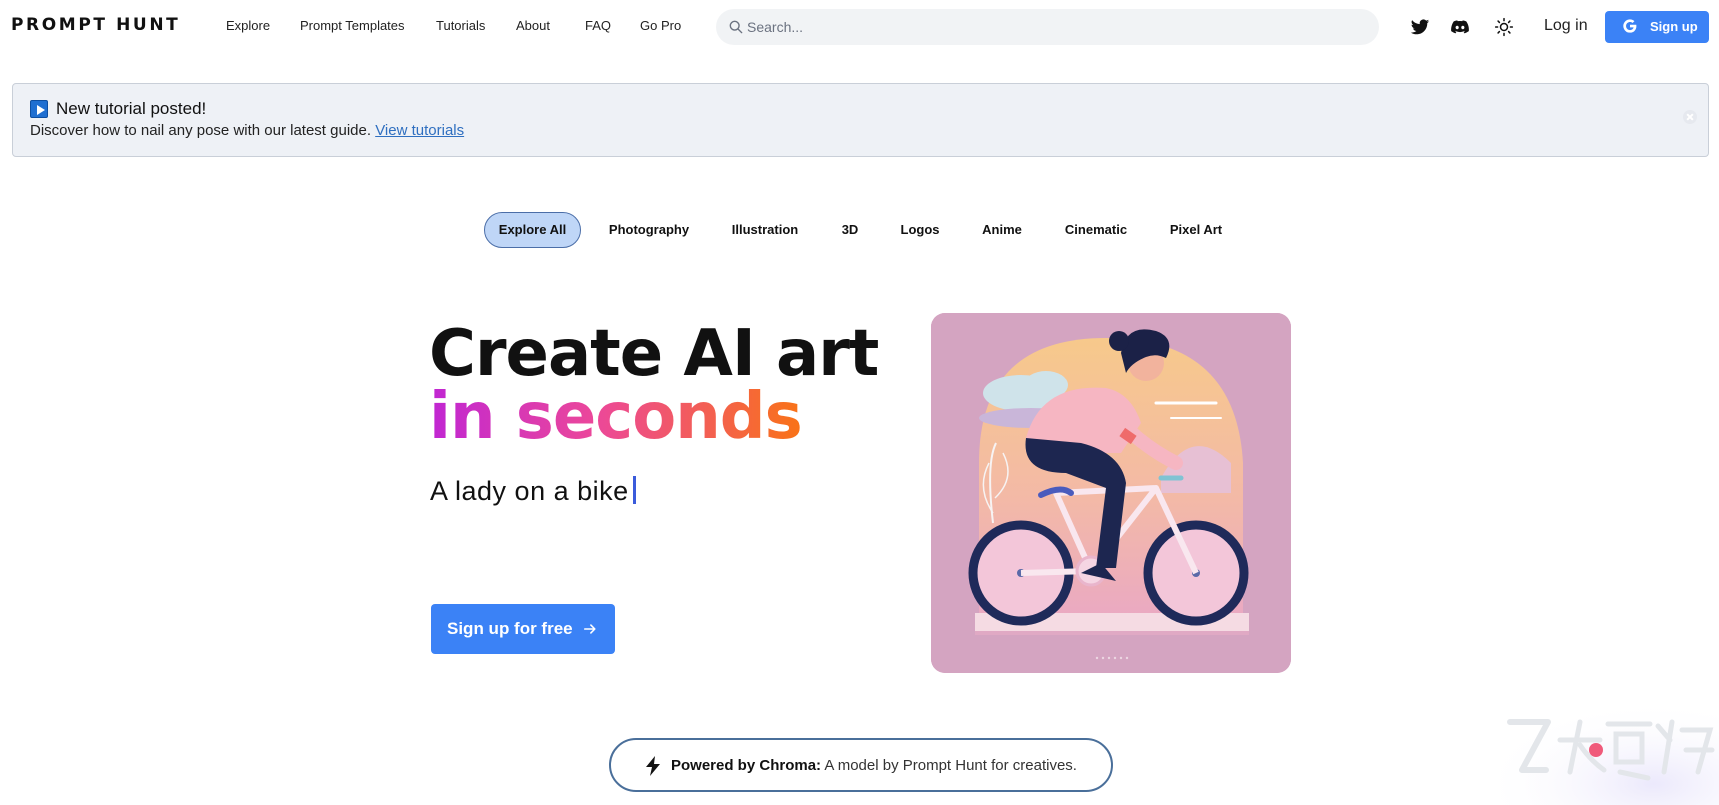  What do you see at coordinates (532, 230) in the screenshot?
I see `tab-explore-all: Explore All` at bounding box center [532, 230].